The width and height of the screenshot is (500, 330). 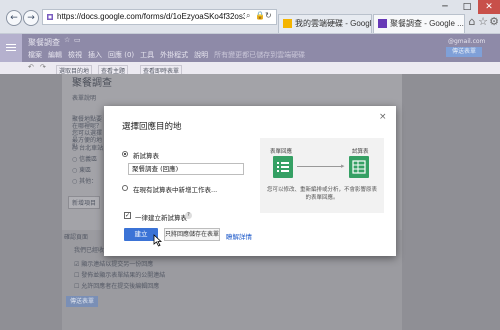 I want to click on lock-icon: 🔒, so click(x=260, y=15).